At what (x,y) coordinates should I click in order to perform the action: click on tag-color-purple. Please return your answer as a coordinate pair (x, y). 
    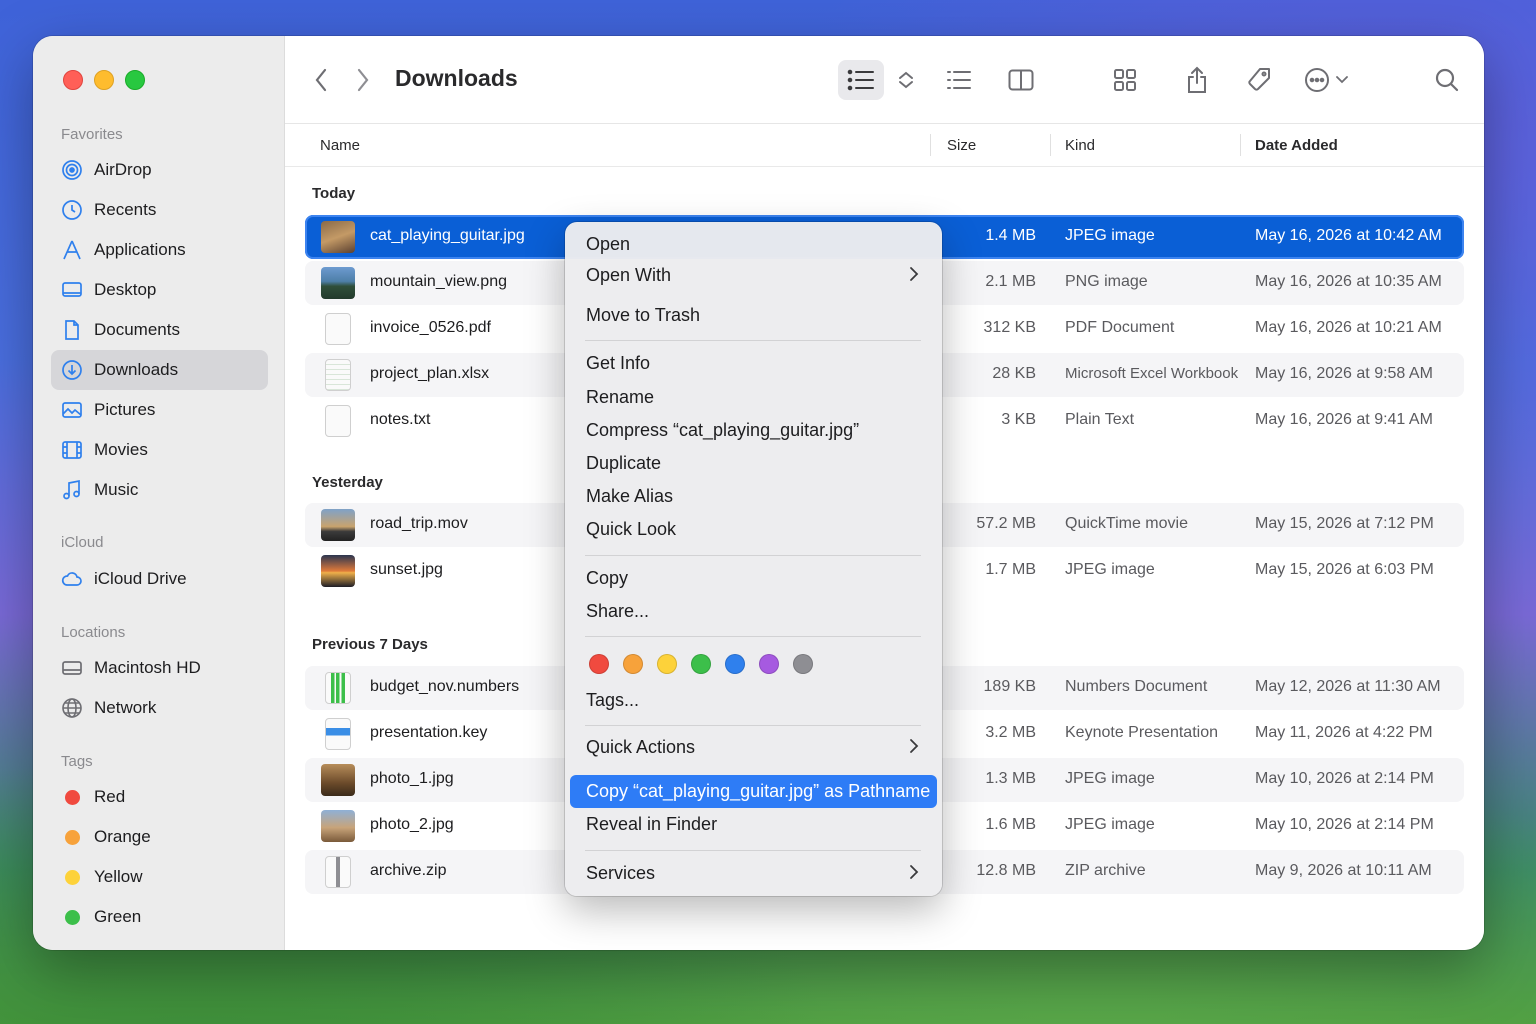
    Looking at the image, I should click on (769, 664).